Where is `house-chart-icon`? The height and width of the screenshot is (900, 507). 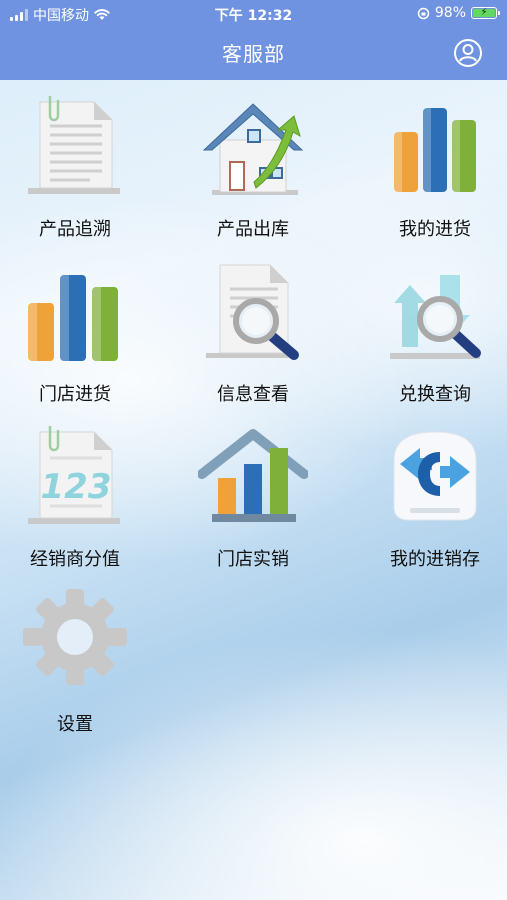 house-chart-icon is located at coordinates (253, 475).